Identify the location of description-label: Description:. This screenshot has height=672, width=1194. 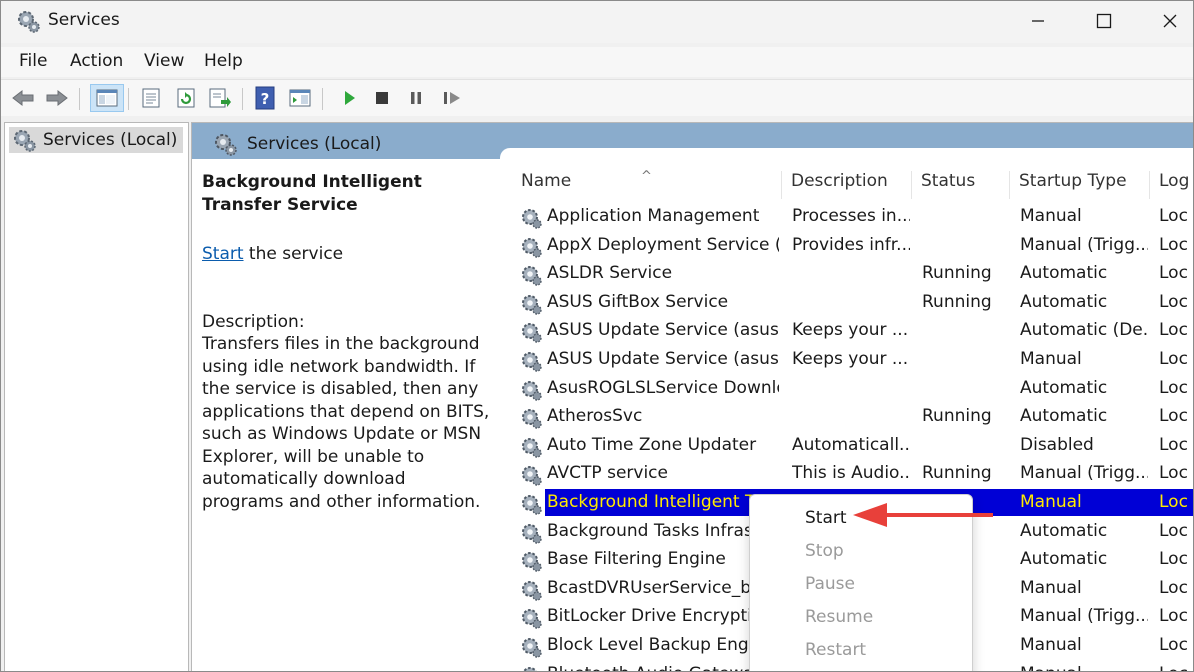
(253, 321).